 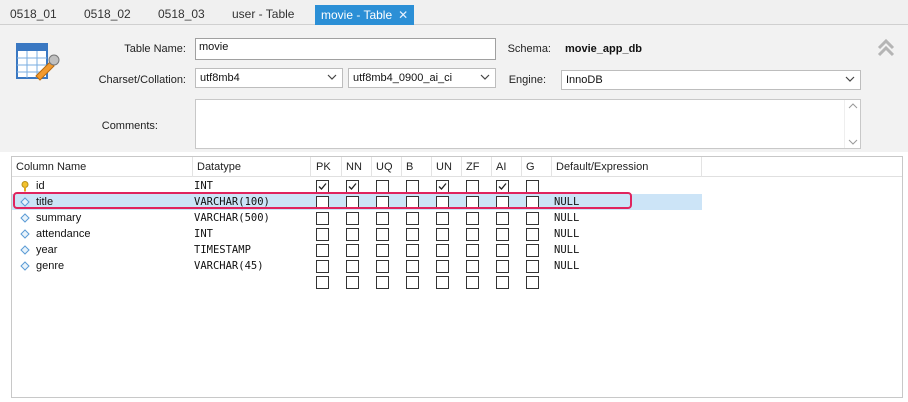 I want to click on header-default-expression: Default/Expression, so click(x=627, y=167).